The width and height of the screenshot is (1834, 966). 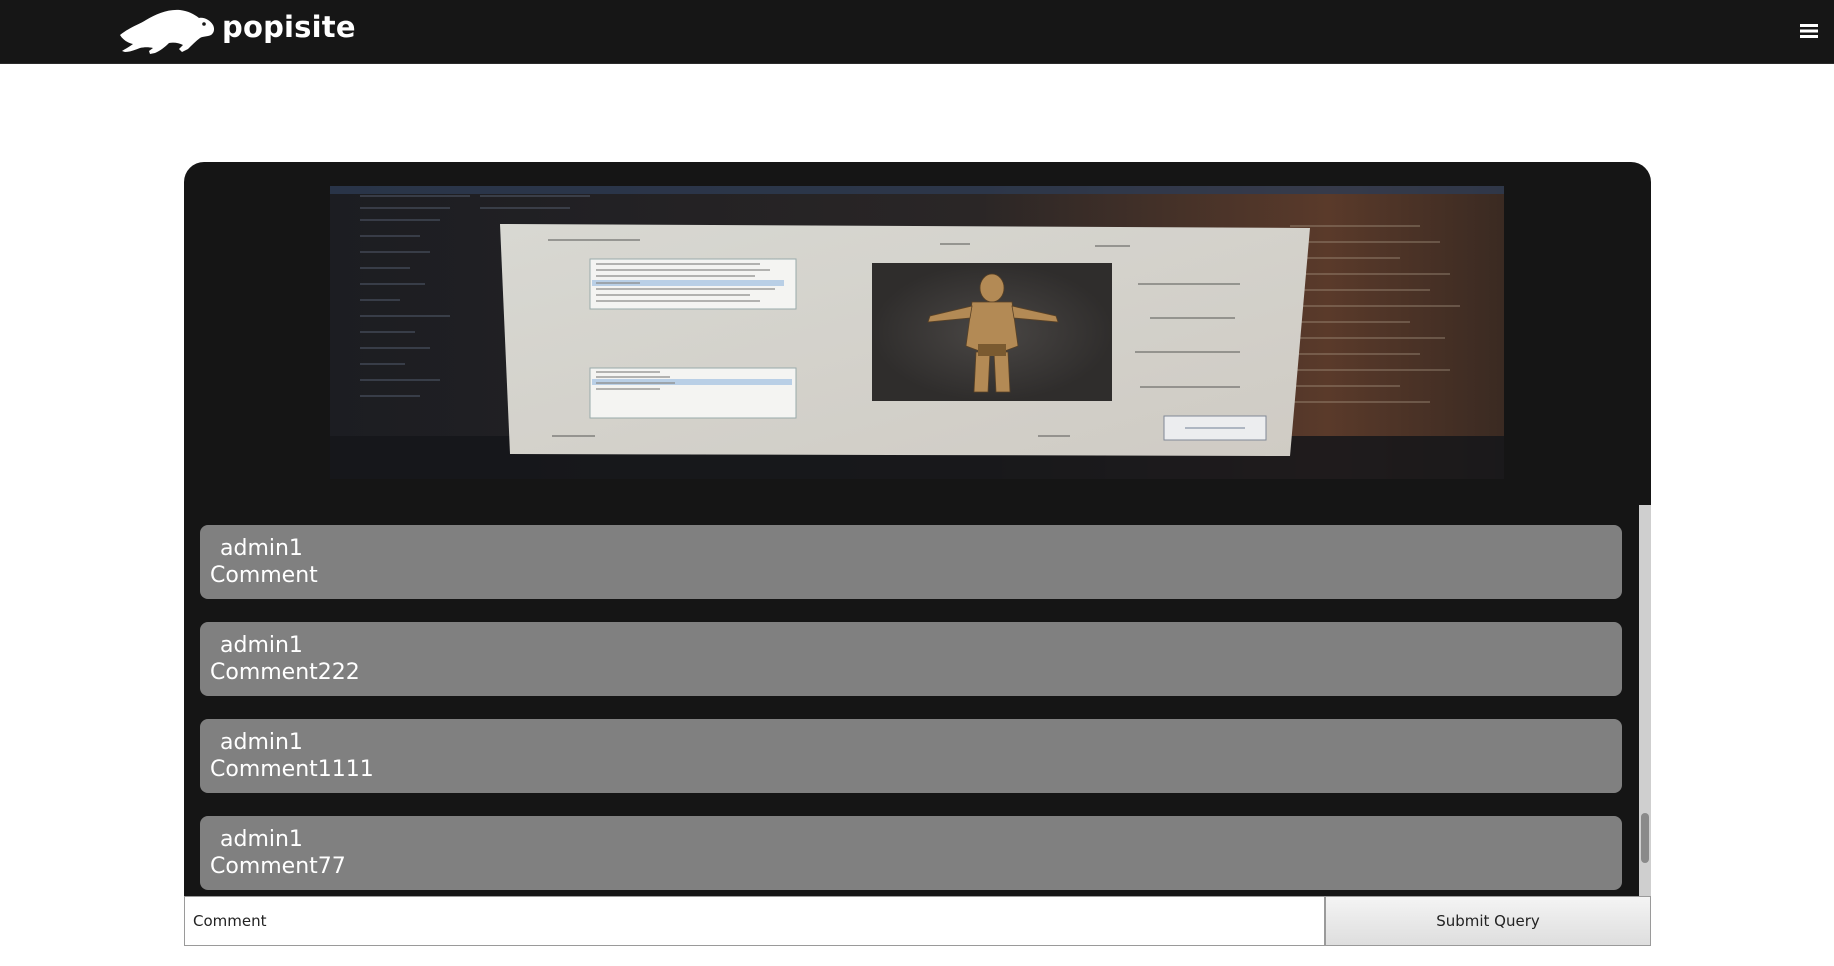 What do you see at coordinates (285, 672) in the screenshot?
I see `comment-text: Comment222` at bounding box center [285, 672].